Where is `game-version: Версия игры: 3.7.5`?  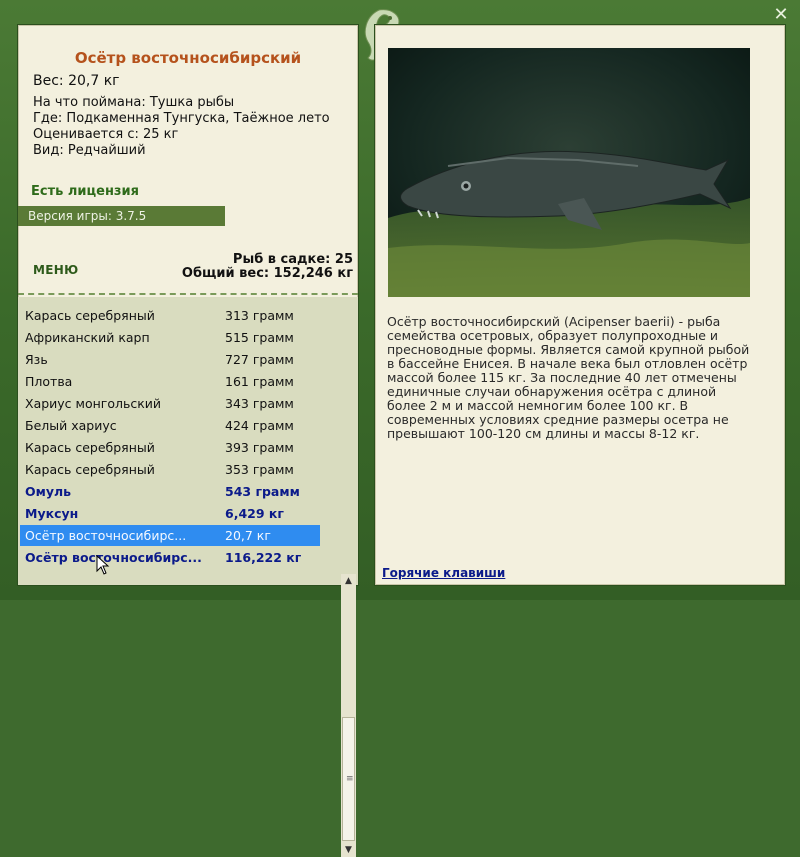 game-version: Версия игры: 3.7.5 is located at coordinates (121, 216).